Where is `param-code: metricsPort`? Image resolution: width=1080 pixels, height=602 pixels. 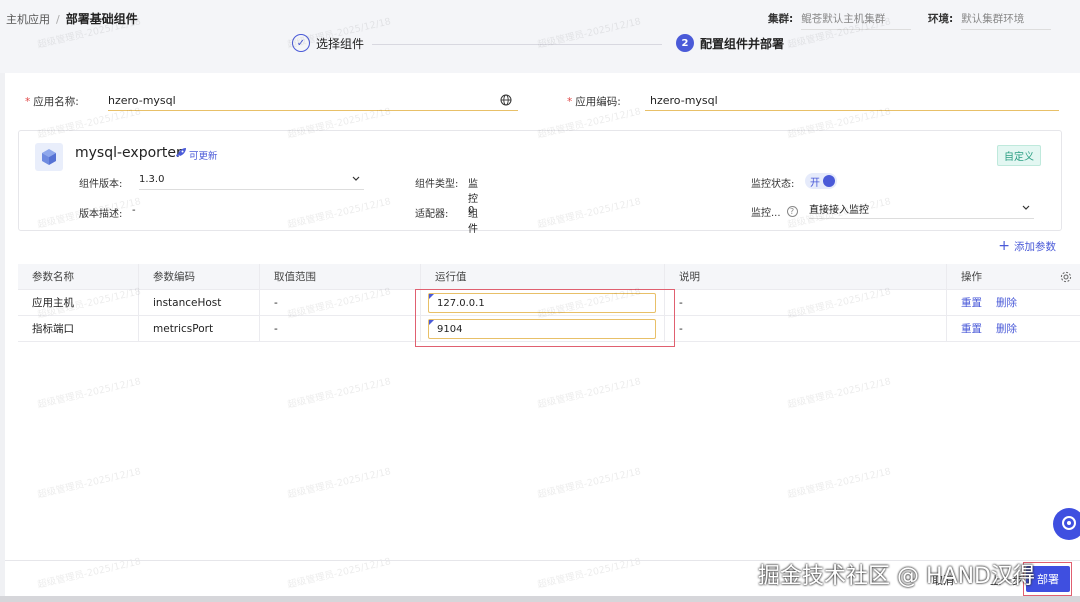 param-code: metricsPort is located at coordinates (199, 328).